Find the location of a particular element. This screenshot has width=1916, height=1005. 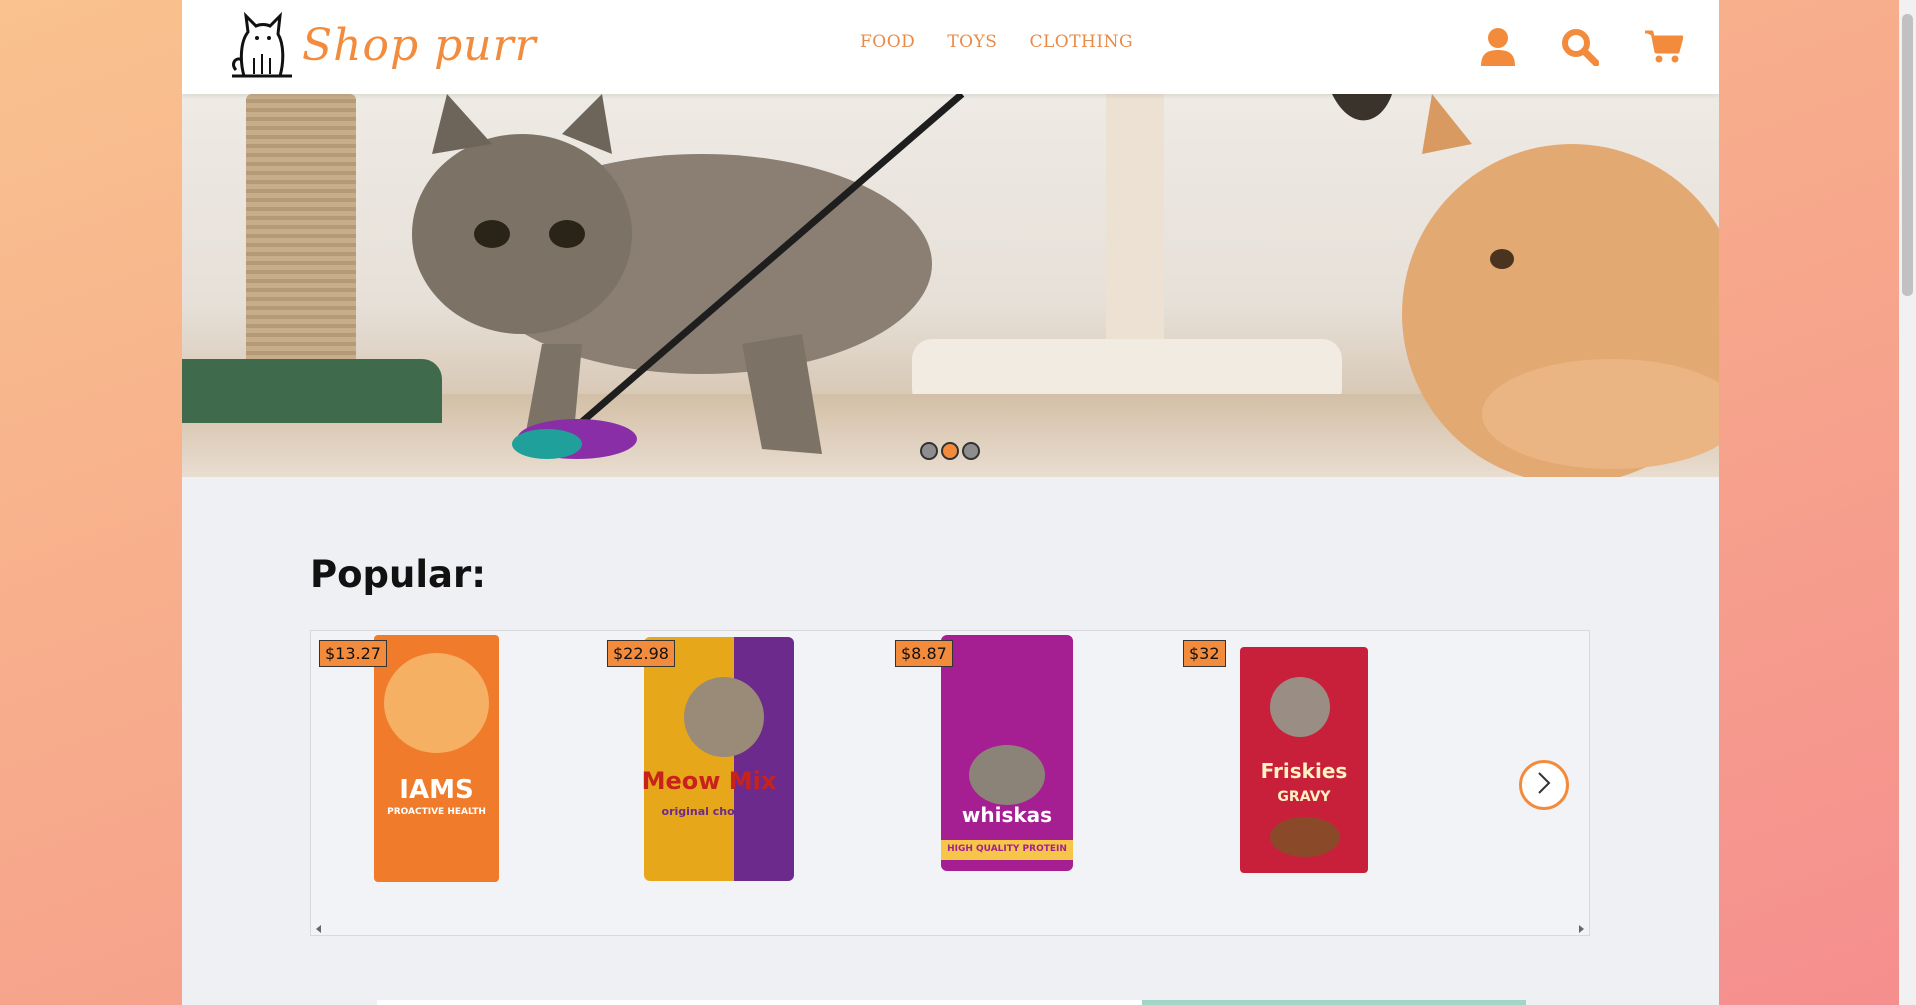

product-brand: Meow Mix is located at coordinates (709, 781).